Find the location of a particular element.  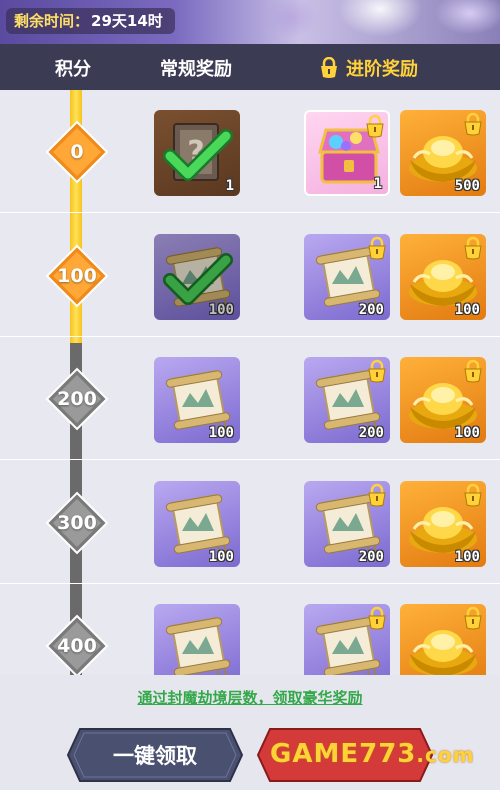

watermark-main: GAME773 is located at coordinates (343, 754).